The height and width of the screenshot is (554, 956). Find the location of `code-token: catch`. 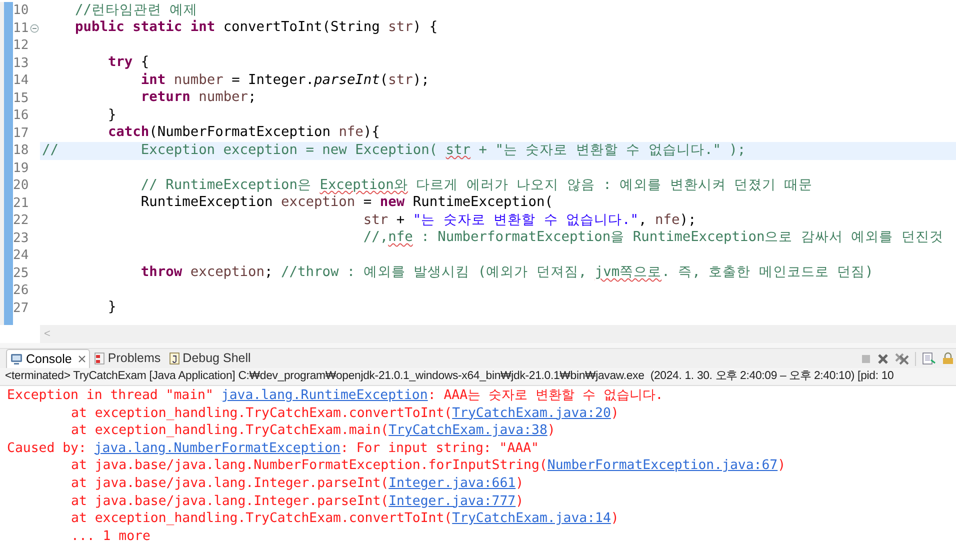

code-token: catch is located at coordinates (129, 133).